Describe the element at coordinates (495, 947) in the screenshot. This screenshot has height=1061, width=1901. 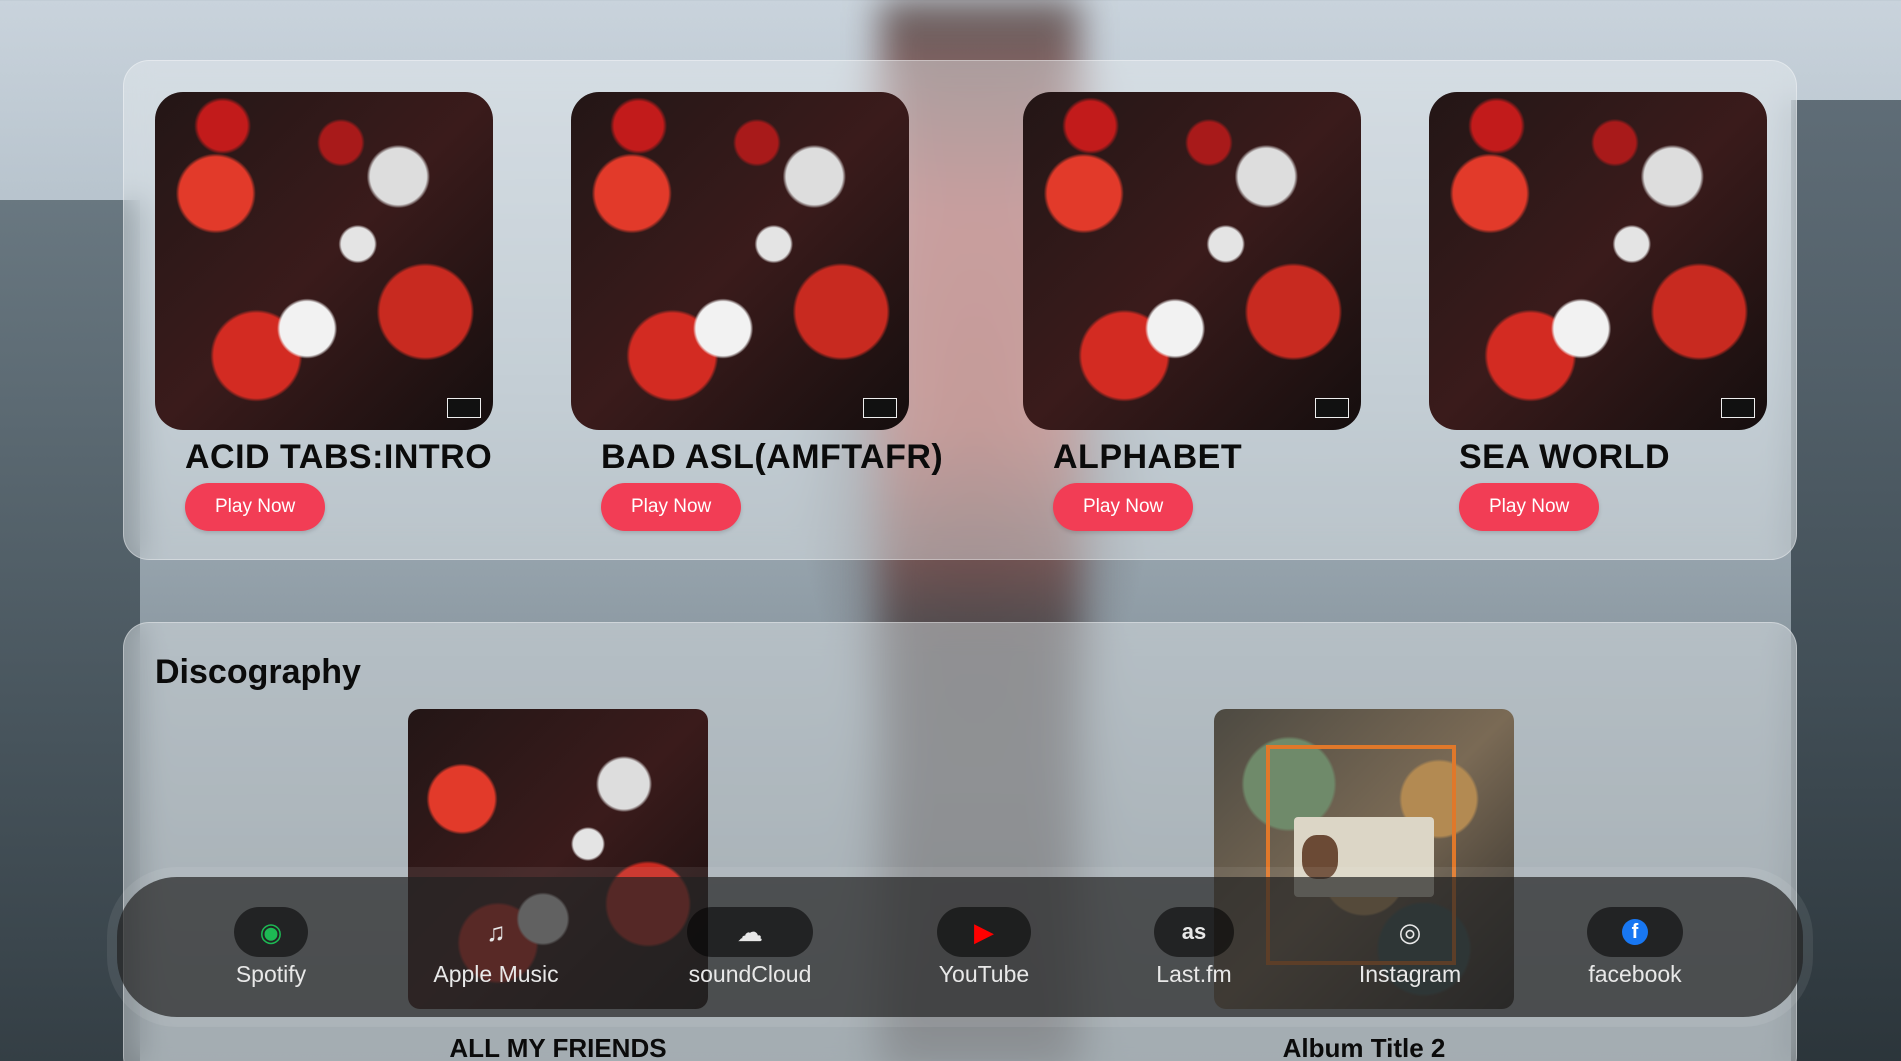
I see `social-link-apple-music: ♫ Apple Music` at that location.